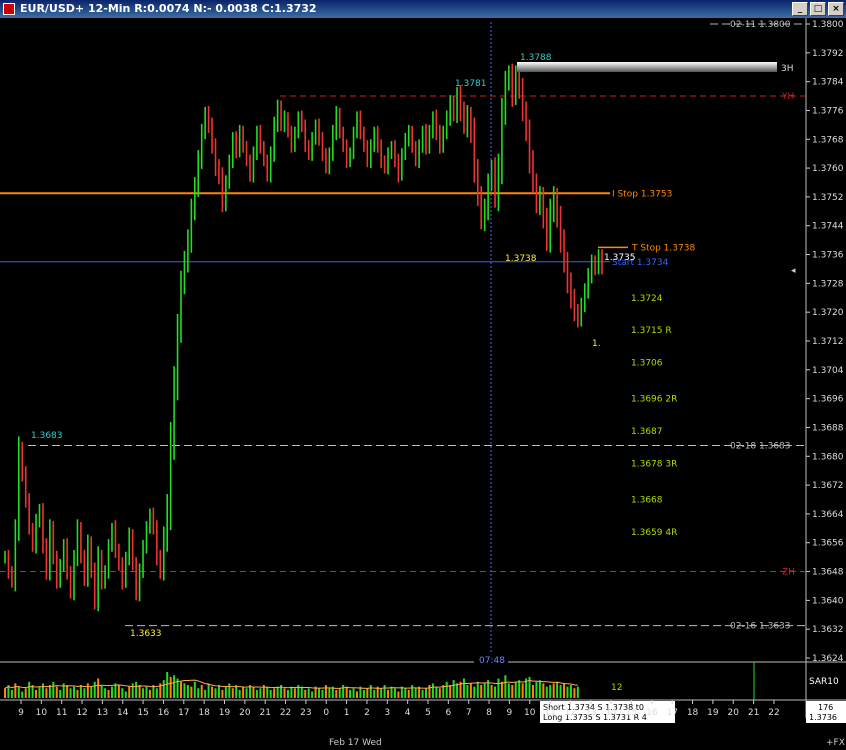  I want to click on close-button: ×, so click(836, 9).